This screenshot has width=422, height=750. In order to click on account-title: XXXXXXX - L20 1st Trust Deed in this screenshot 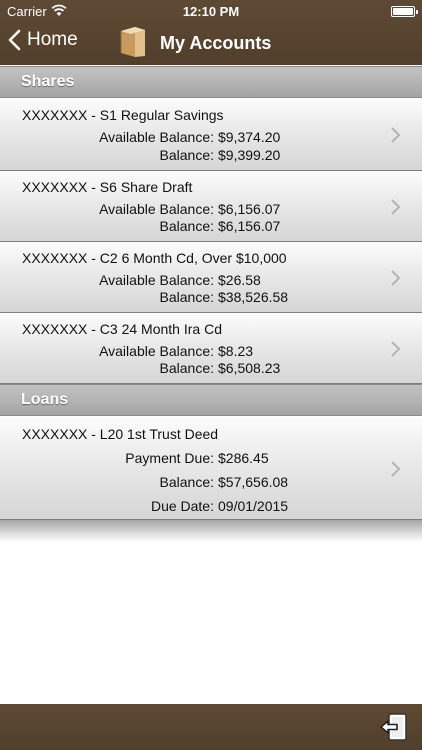, I will do `click(120, 434)`.